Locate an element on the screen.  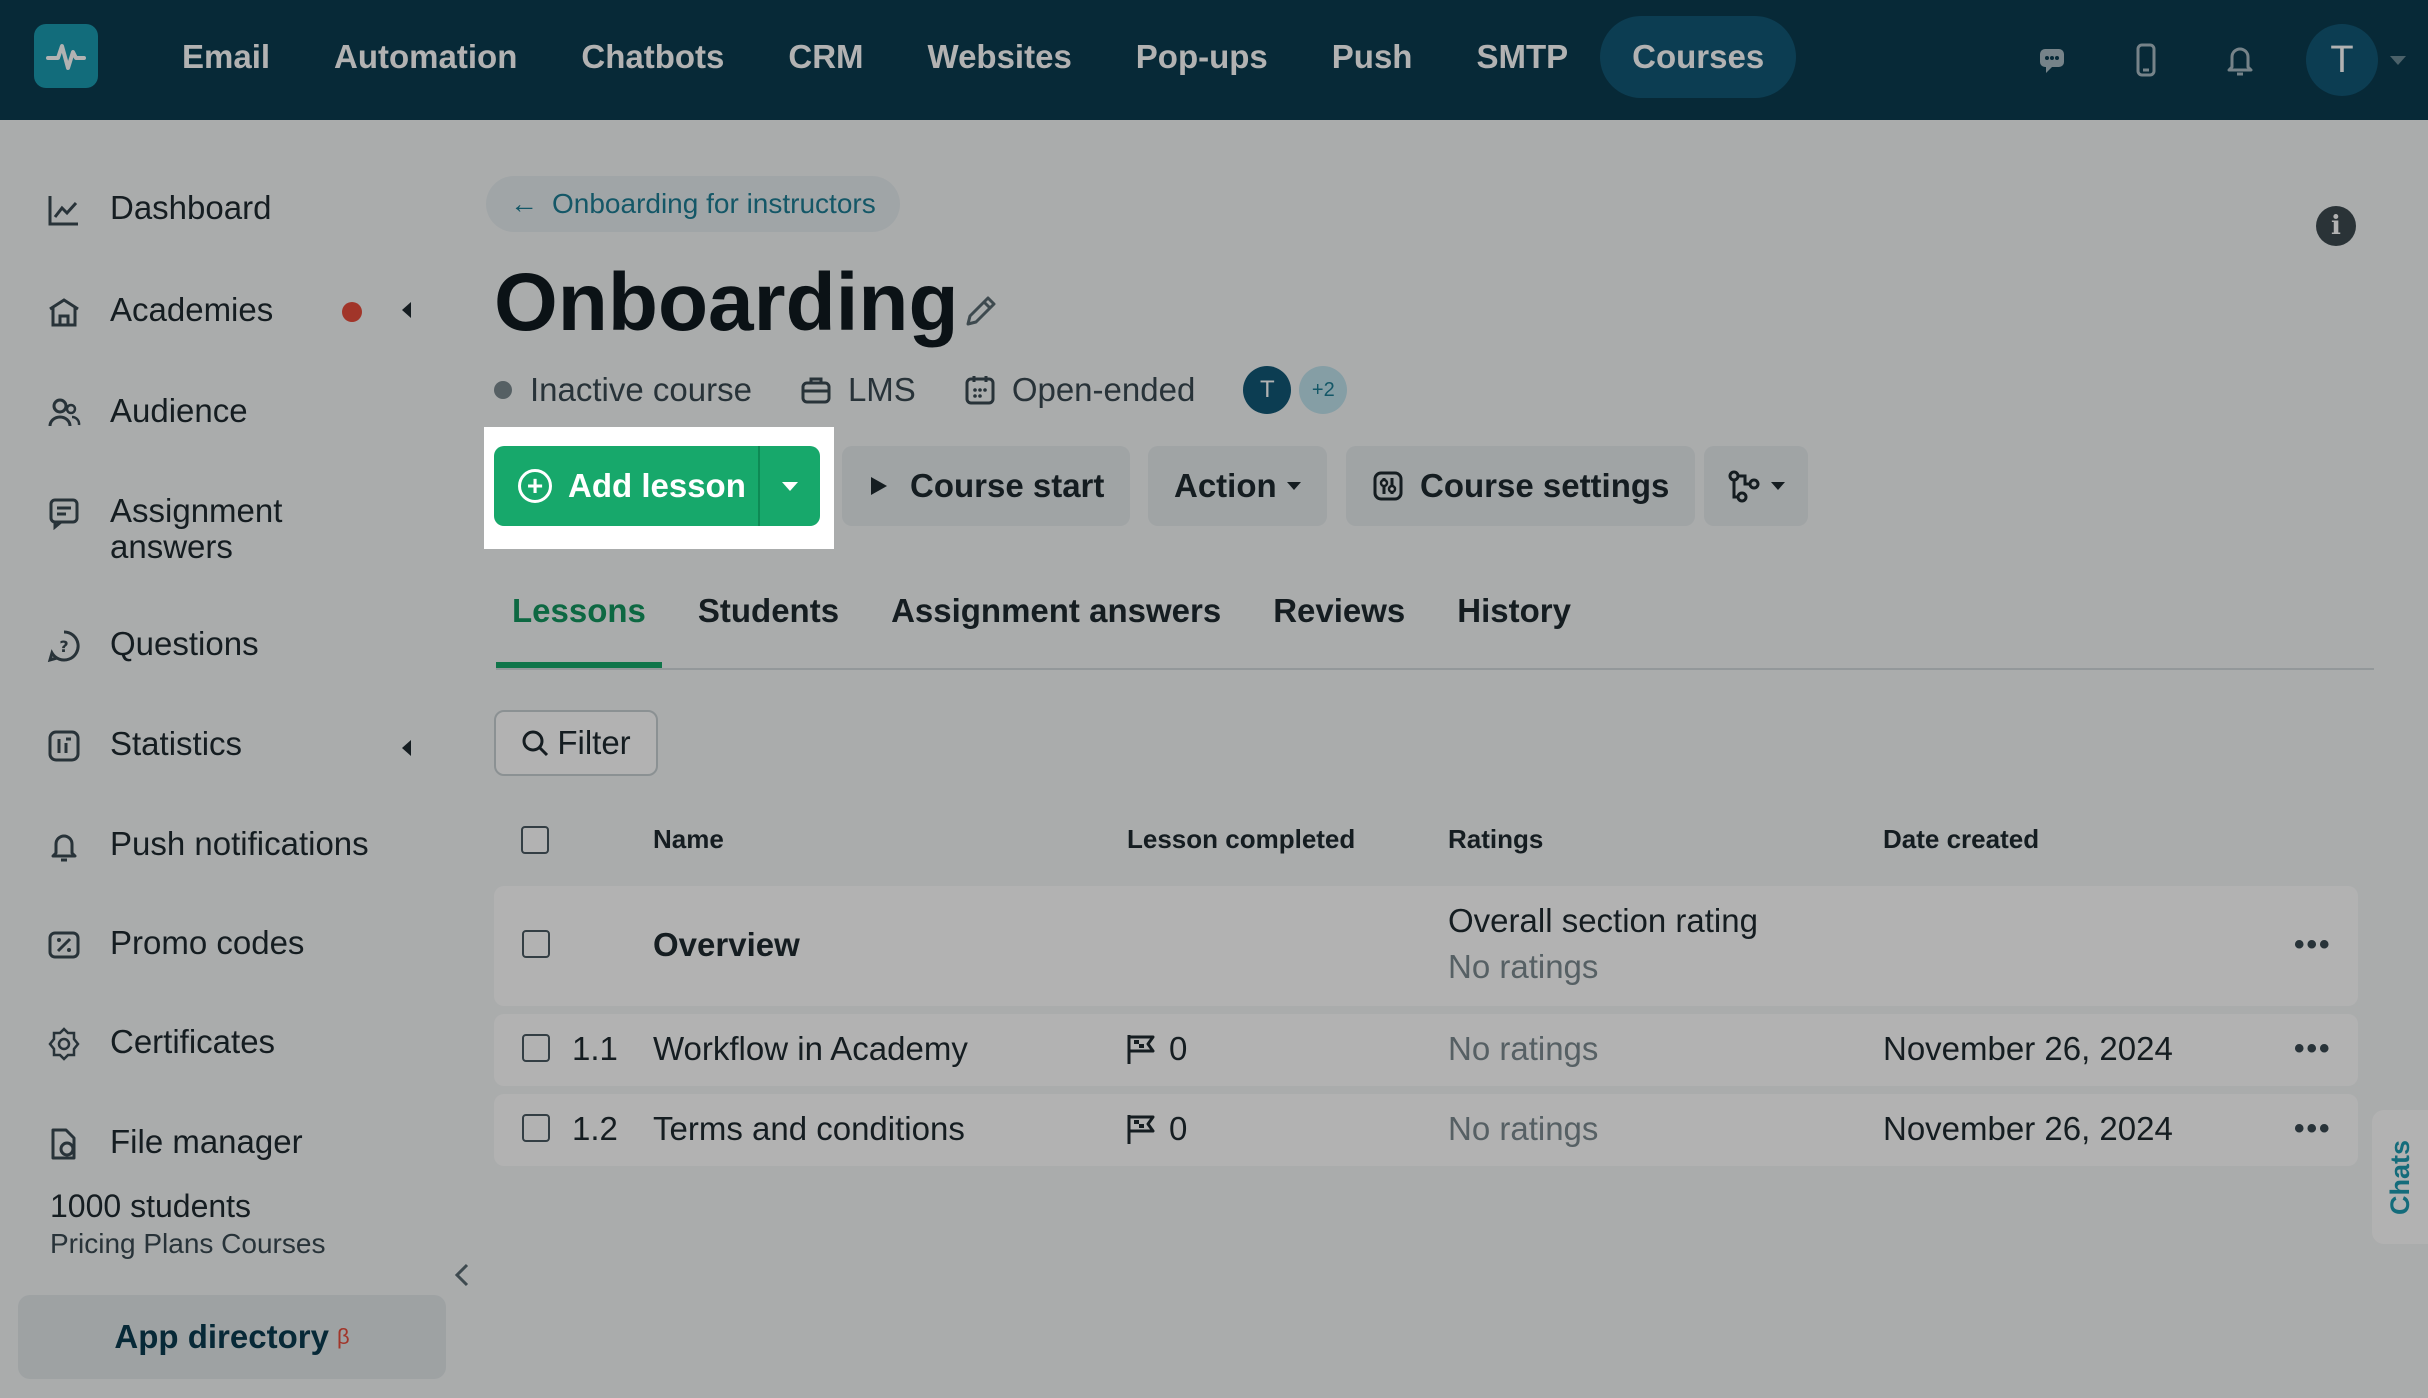
add-lesson-label: Add lesson is located at coordinates (657, 485).